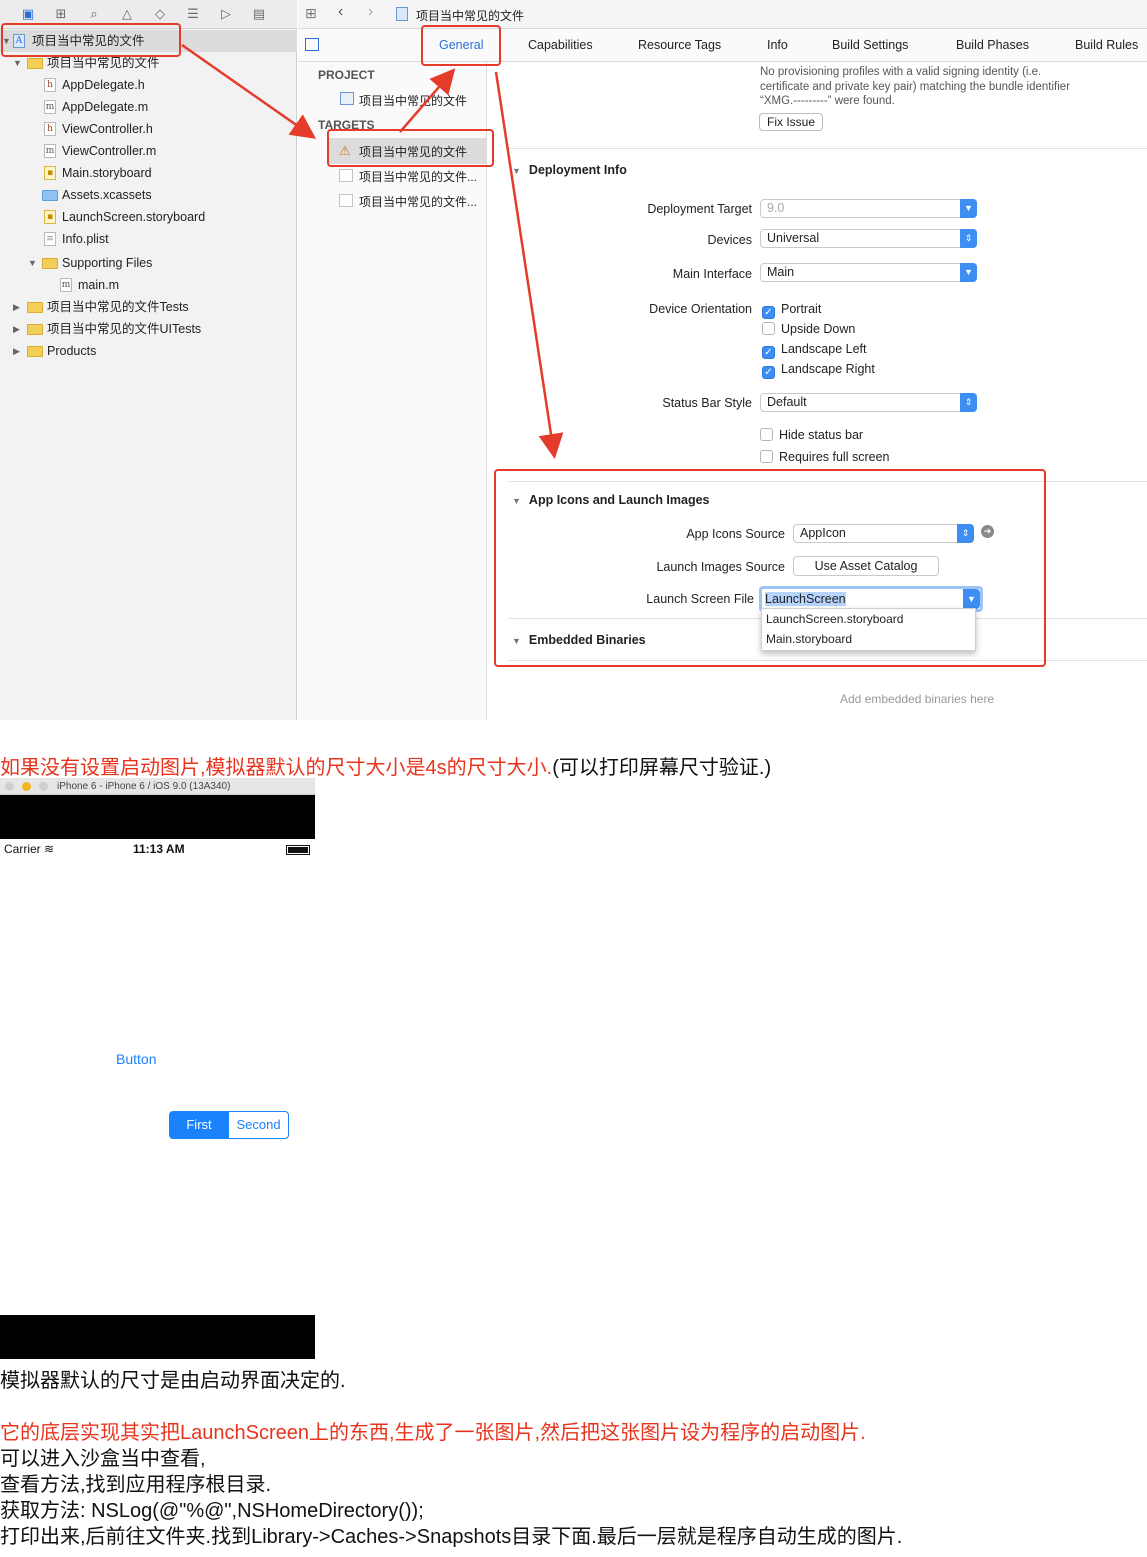 The height and width of the screenshot is (1557, 1147). I want to click on caption-line-5: 查看方法,找到应用程序根目录., so click(136, 1485).